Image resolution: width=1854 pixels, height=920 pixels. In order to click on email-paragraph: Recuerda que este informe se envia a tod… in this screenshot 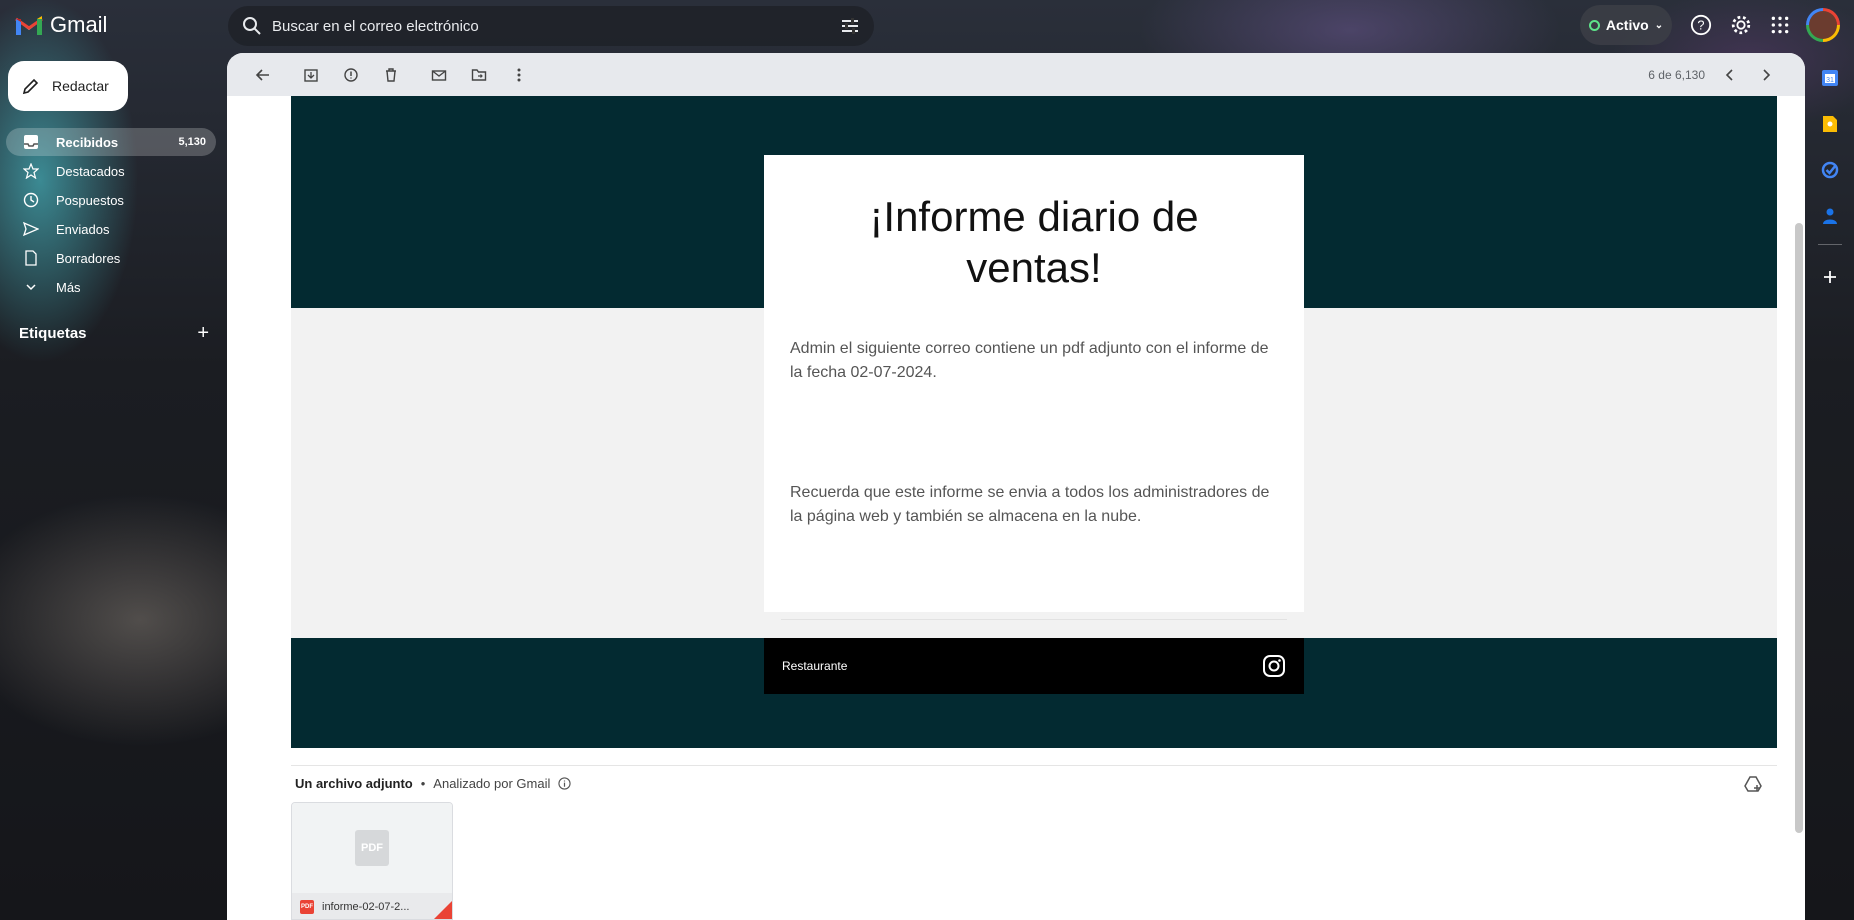, I will do `click(1030, 504)`.